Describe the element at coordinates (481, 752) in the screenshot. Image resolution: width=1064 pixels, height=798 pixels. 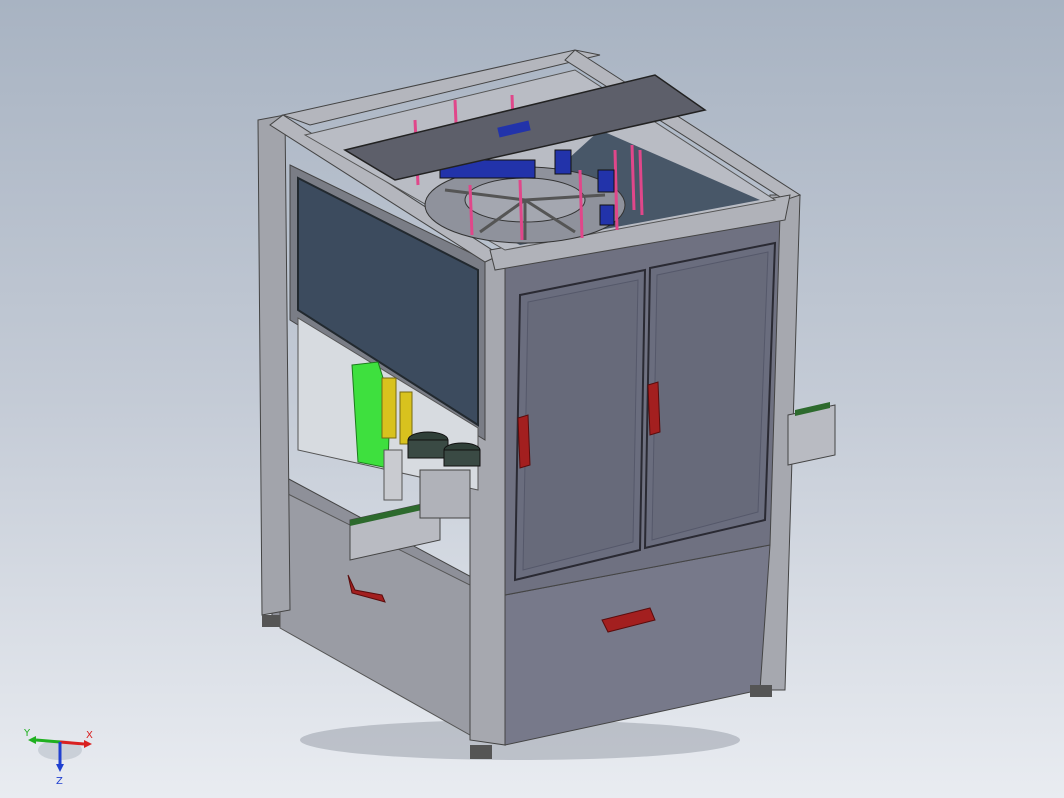
I see `foot-front` at that location.